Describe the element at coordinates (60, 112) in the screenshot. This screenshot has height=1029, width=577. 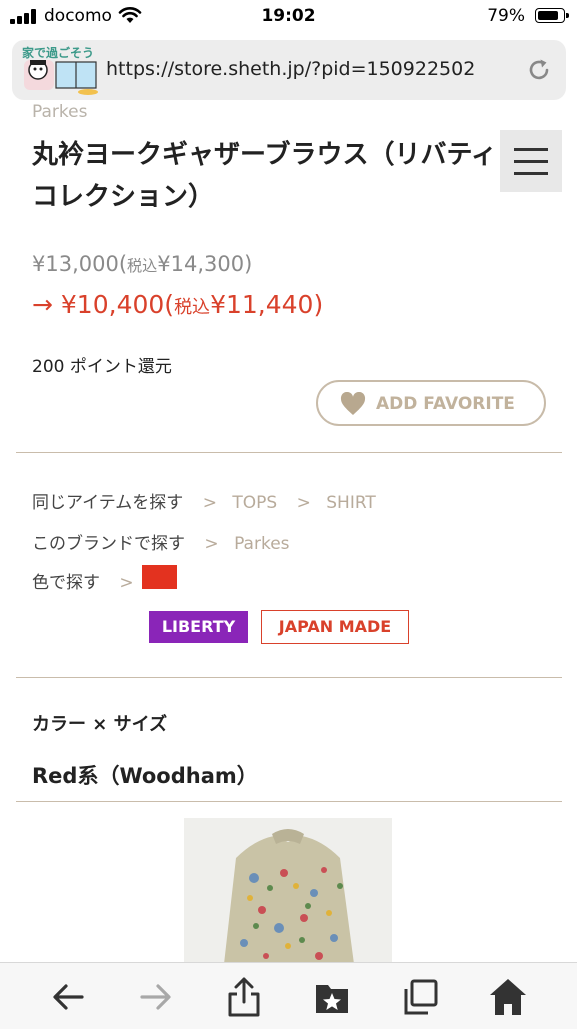
I see `brand-name: Parkes` at that location.